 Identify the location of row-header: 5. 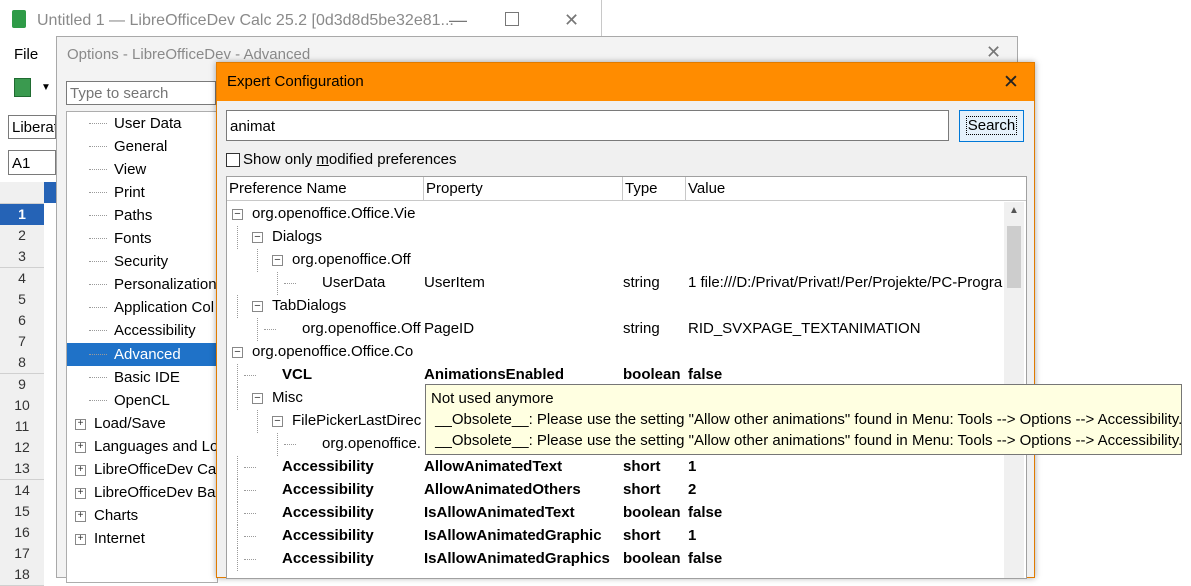
(22, 299).